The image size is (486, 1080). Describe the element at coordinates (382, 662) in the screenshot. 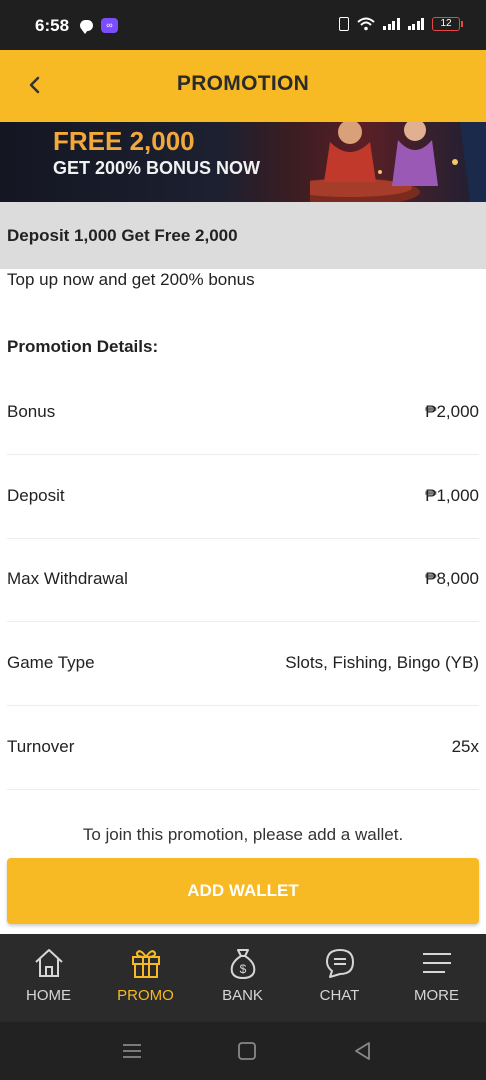

I see `detail-value: Slots, Fishing, Bingo (YB)` at that location.